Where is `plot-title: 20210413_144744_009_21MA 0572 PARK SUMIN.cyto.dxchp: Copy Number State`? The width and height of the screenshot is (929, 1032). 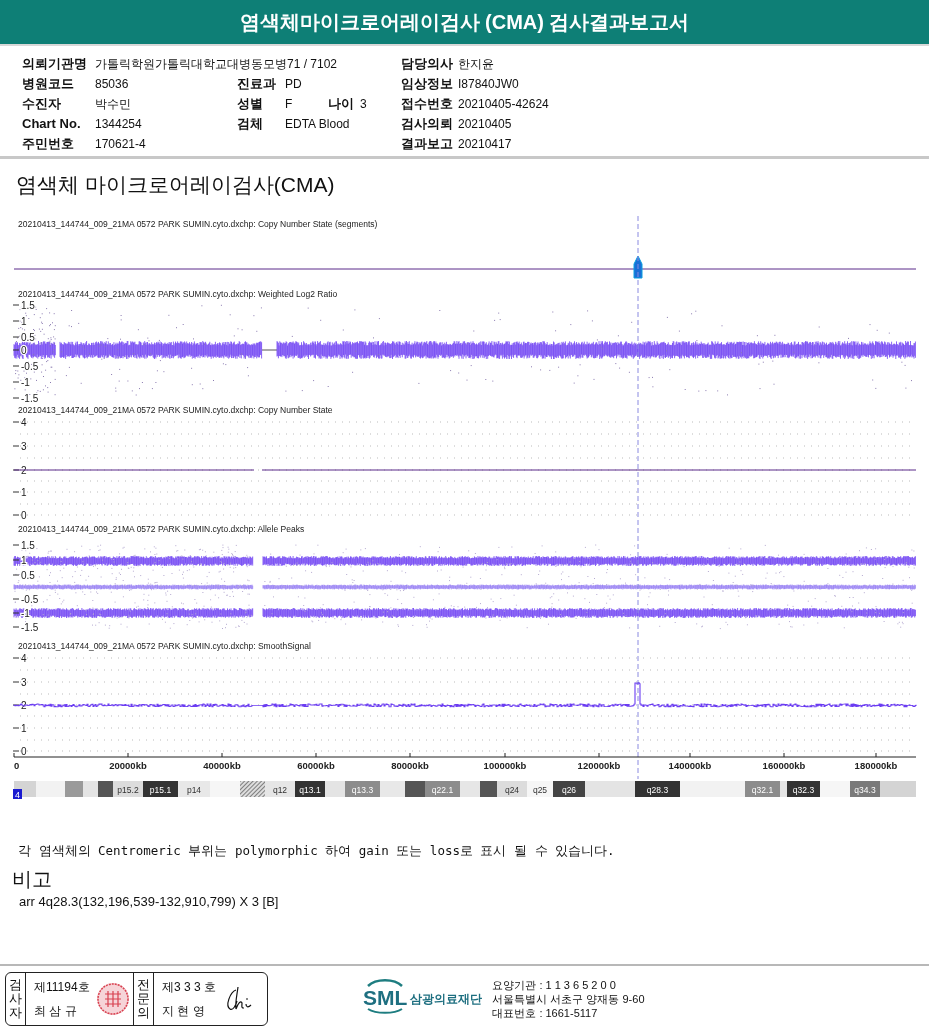
plot-title: 20210413_144744_009_21MA 0572 PARK SUMIN.cyto.dxchp: Copy Number State is located at coordinates (175, 410).